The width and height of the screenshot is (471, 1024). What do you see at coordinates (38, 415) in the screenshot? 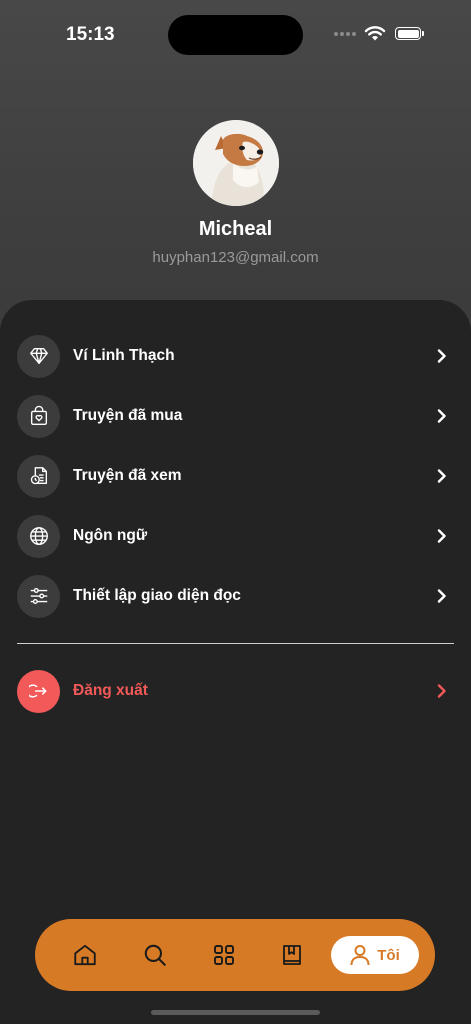
I see `shopping-bag-icon` at bounding box center [38, 415].